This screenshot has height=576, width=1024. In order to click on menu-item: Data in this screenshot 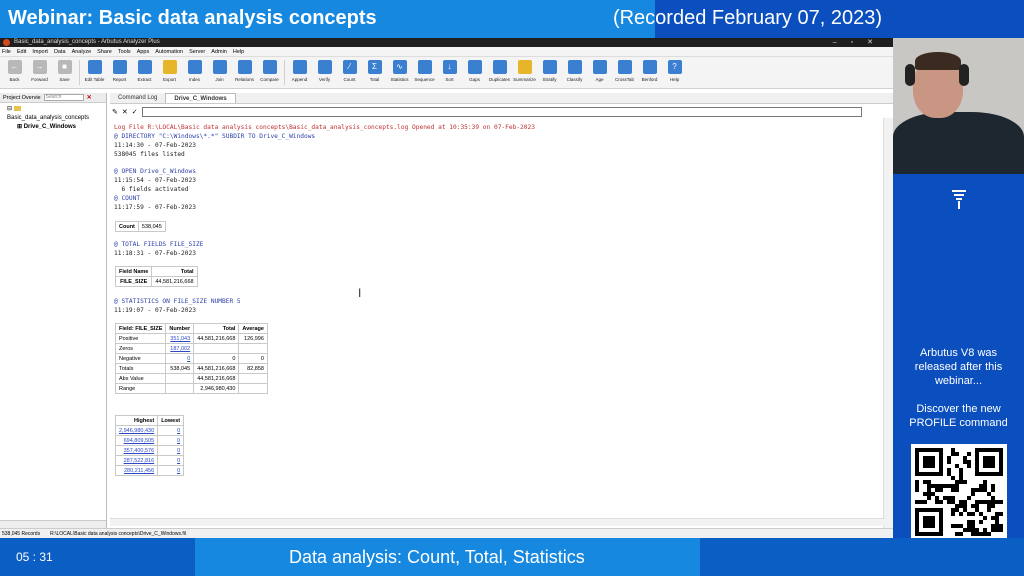, I will do `click(60, 51)`.